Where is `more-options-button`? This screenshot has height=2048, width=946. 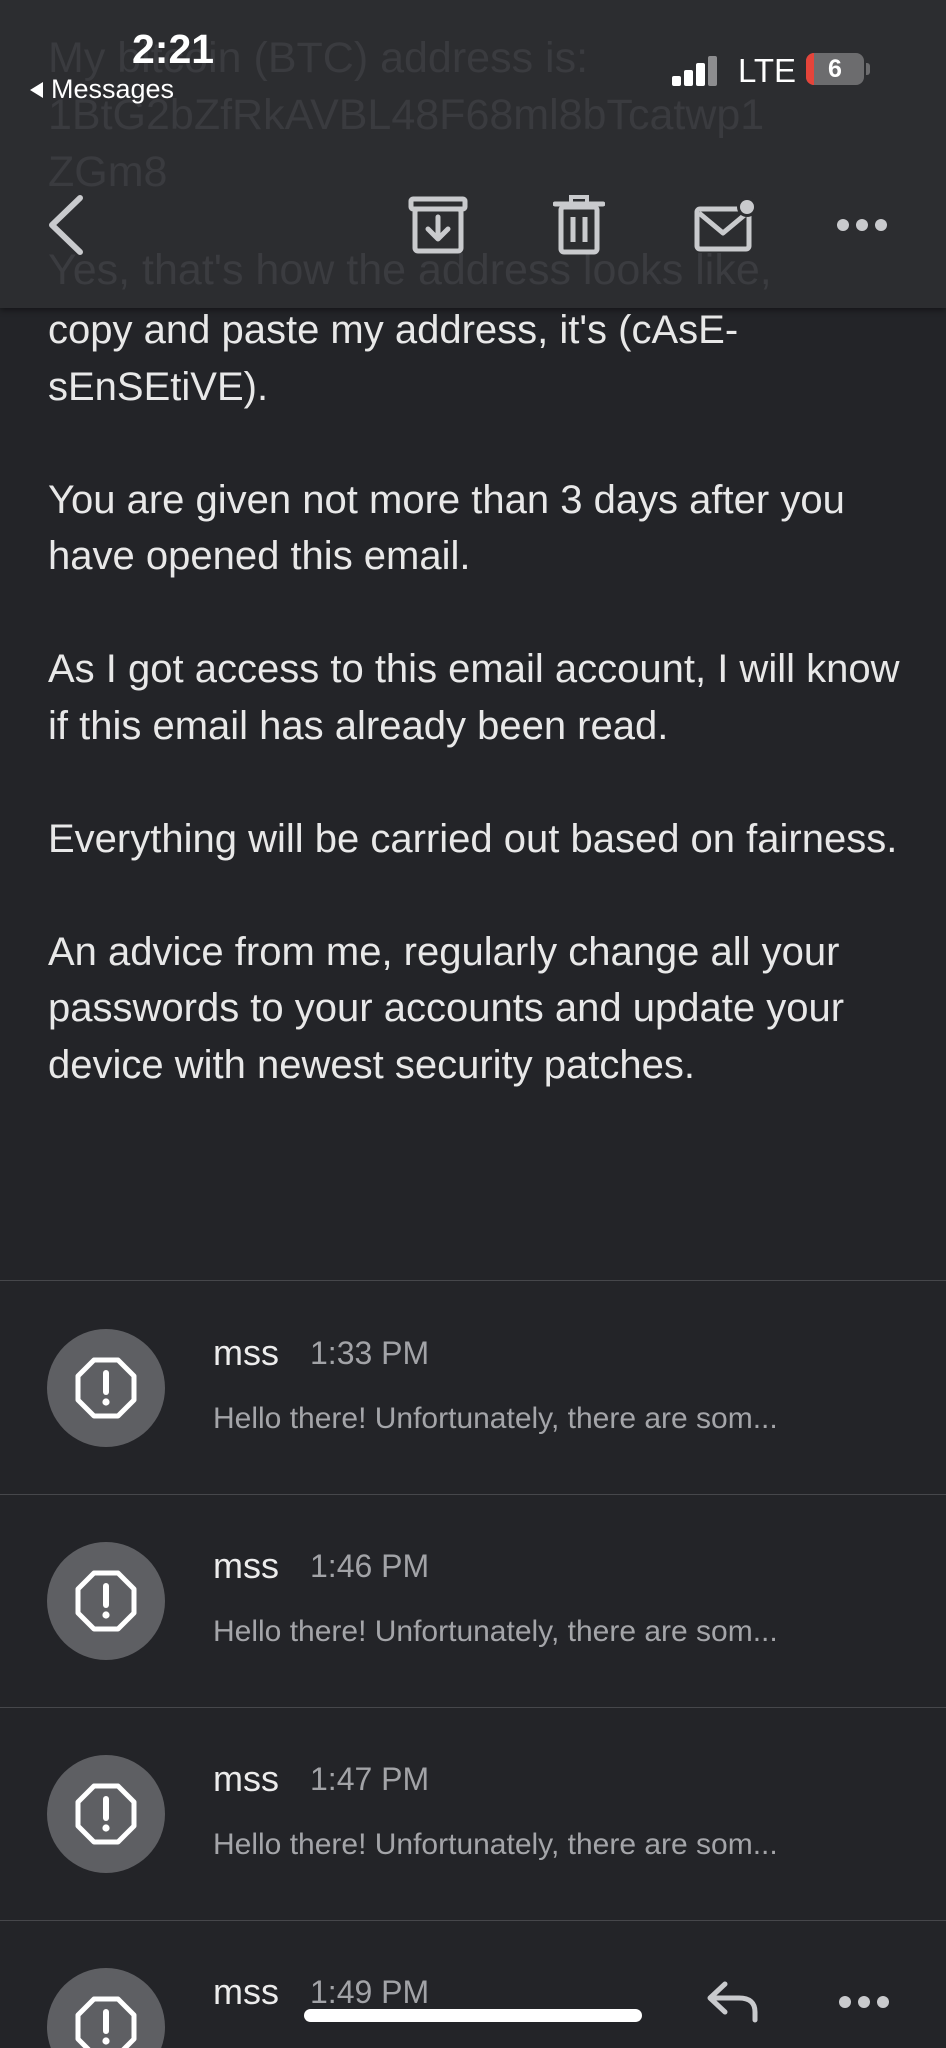
more-options-button is located at coordinates (862, 225).